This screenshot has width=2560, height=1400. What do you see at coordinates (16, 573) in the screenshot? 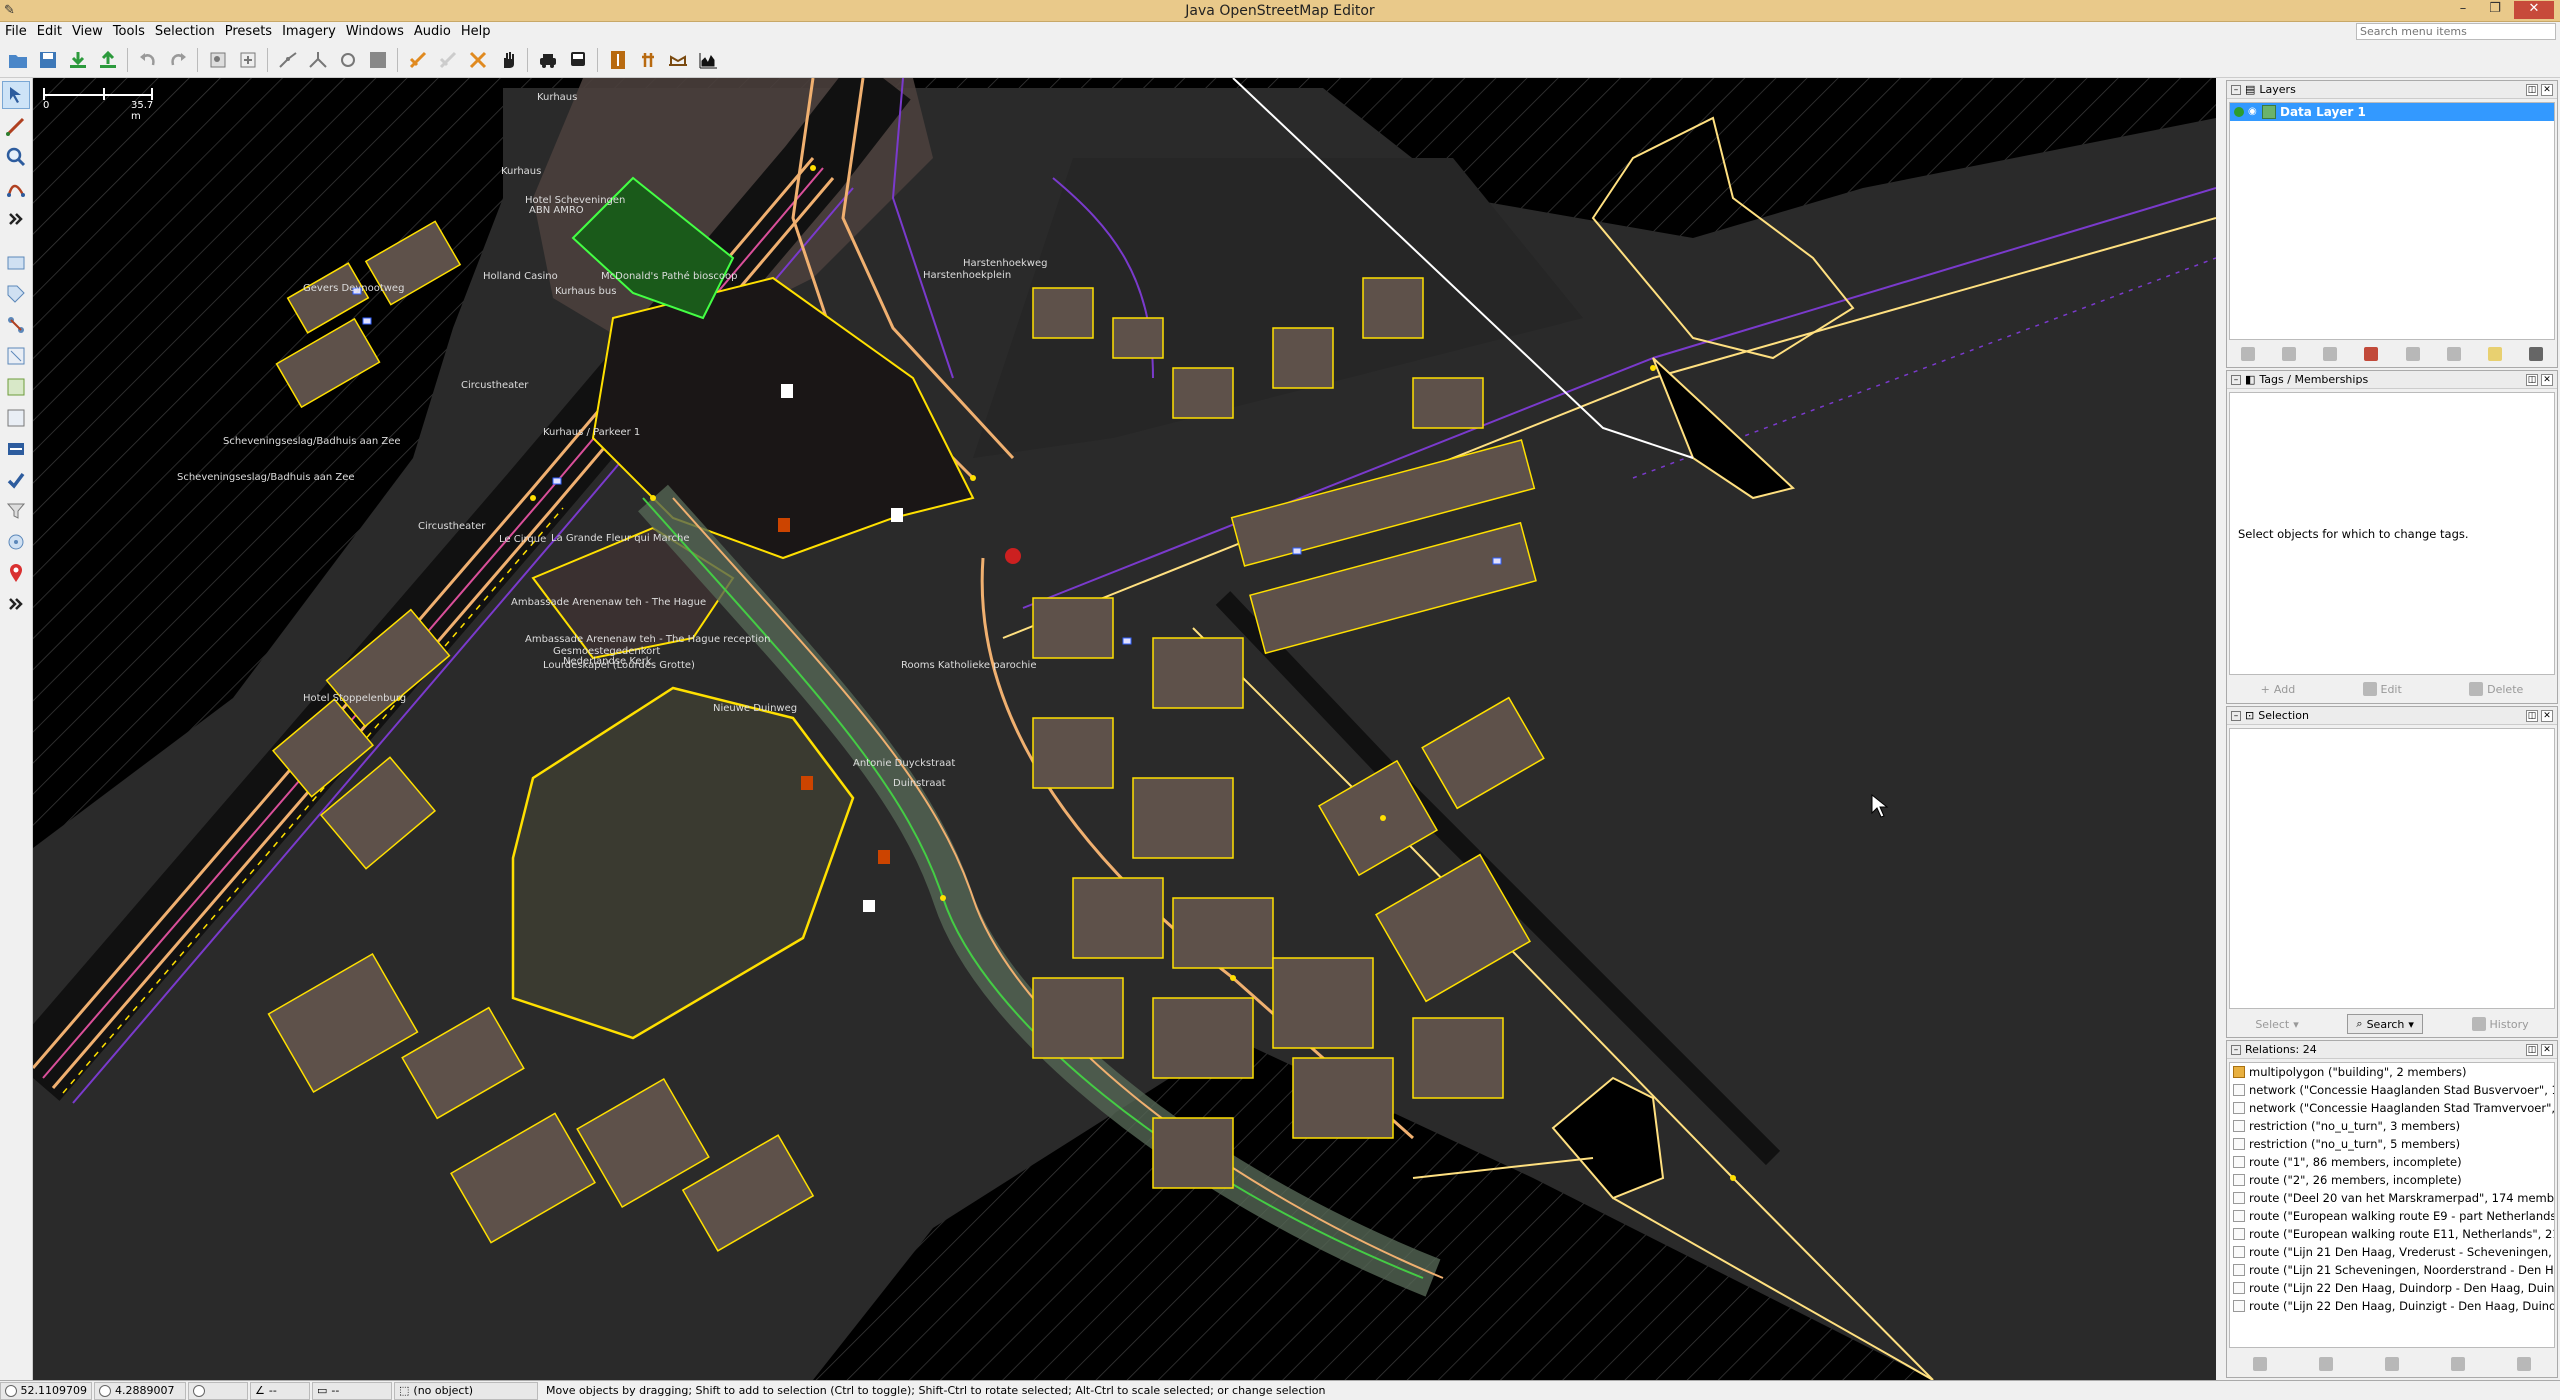
I see `note-pin-icon` at bounding box center [16, 573].